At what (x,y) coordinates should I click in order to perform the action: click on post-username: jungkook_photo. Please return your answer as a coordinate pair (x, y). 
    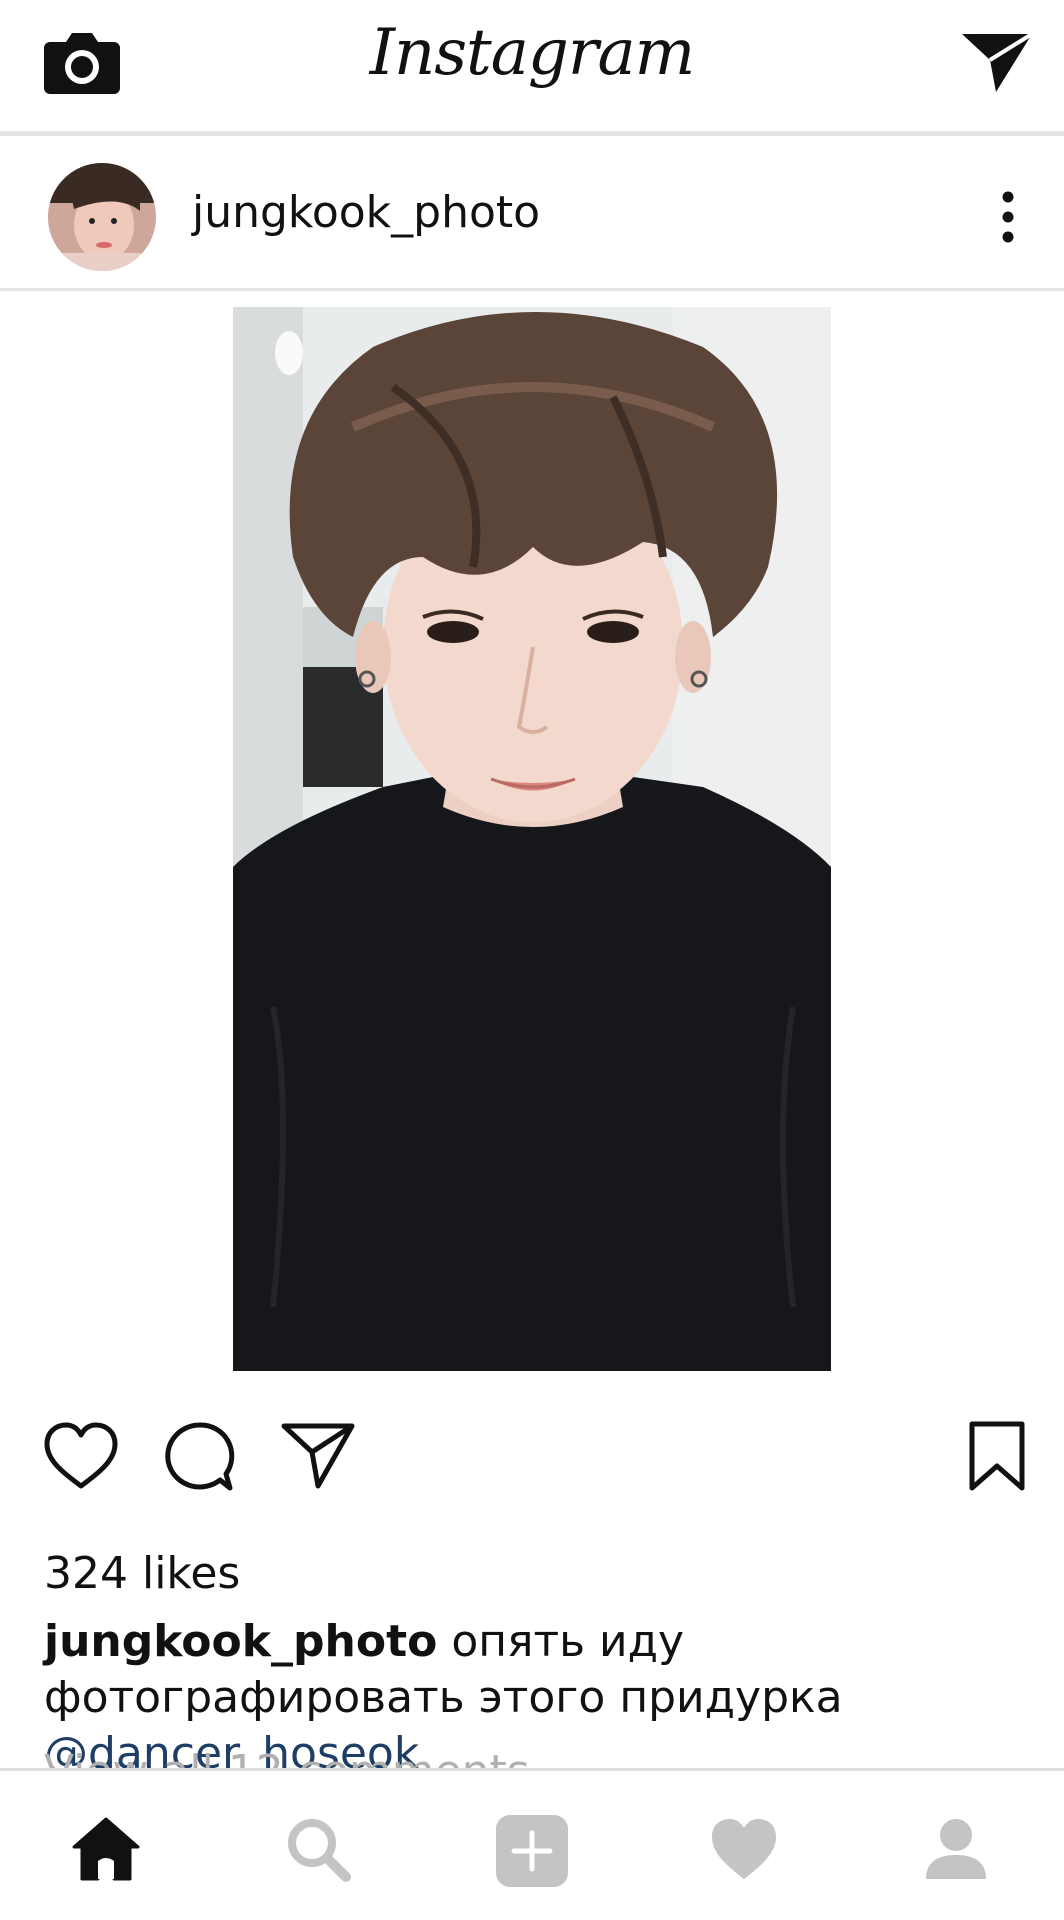
    Looking at the image, I should click on (366, 213).